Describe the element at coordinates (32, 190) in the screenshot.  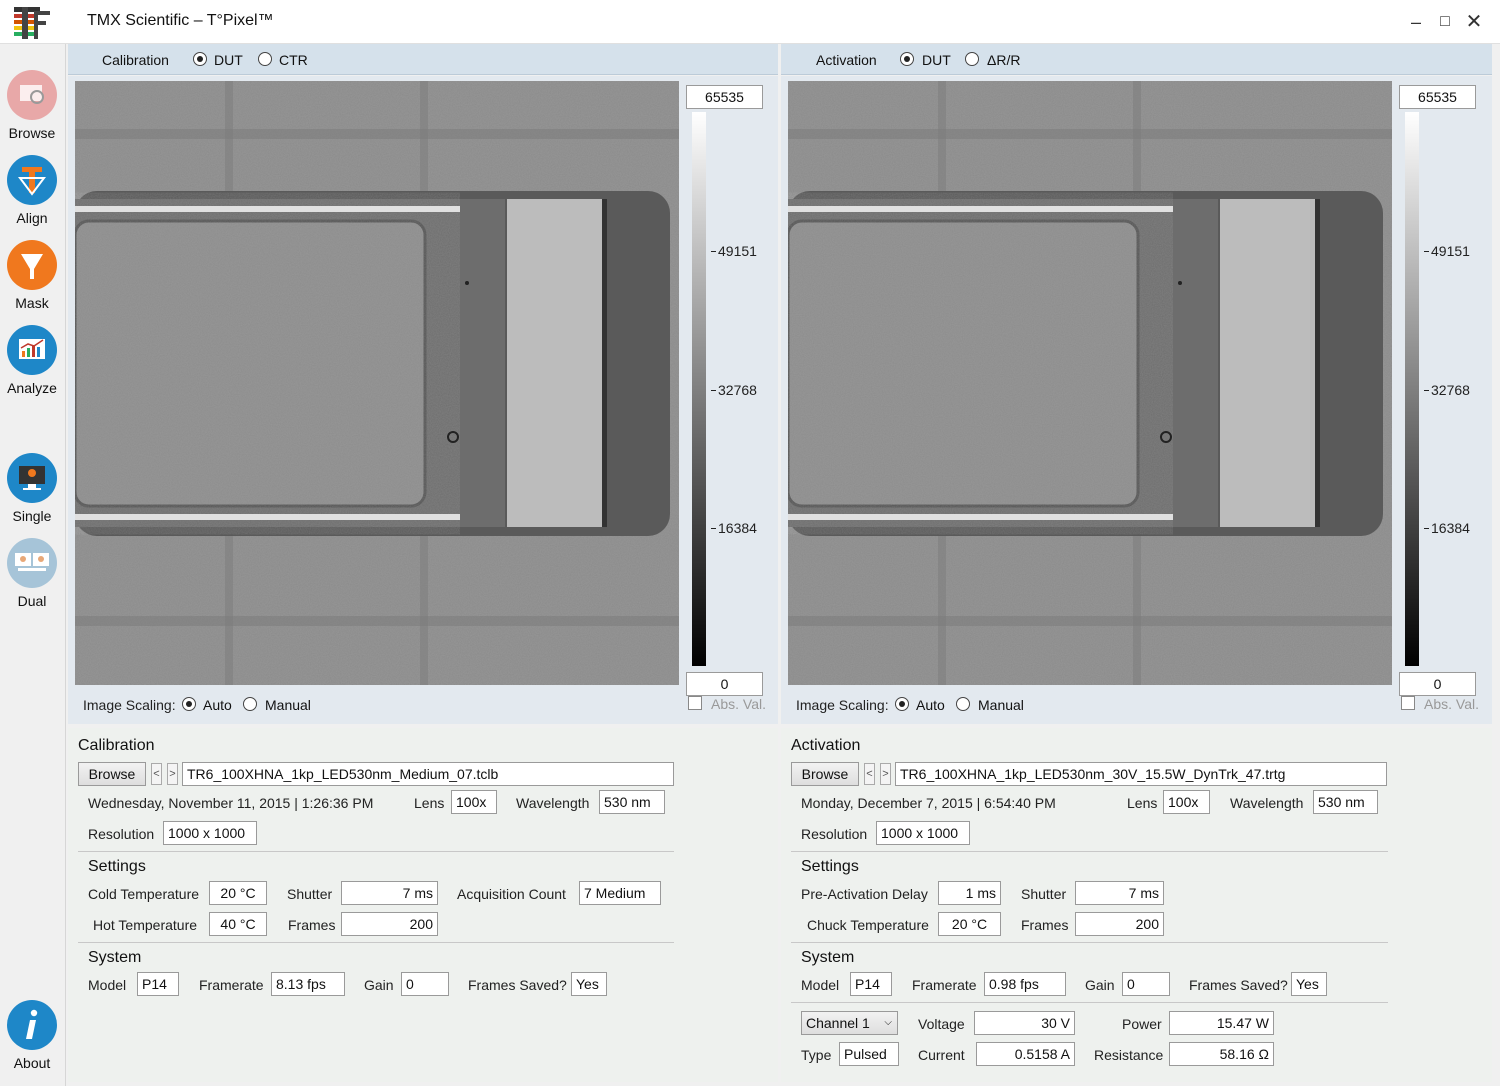
I see `sidebar-item-align: Align` at that location.